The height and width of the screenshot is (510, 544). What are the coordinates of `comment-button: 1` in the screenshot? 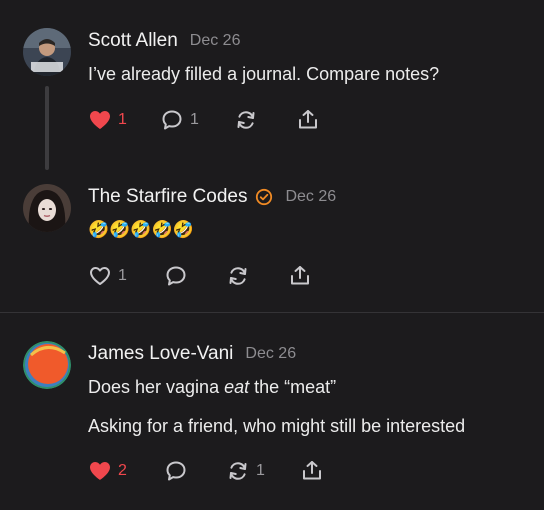 It's located at (197, 120).